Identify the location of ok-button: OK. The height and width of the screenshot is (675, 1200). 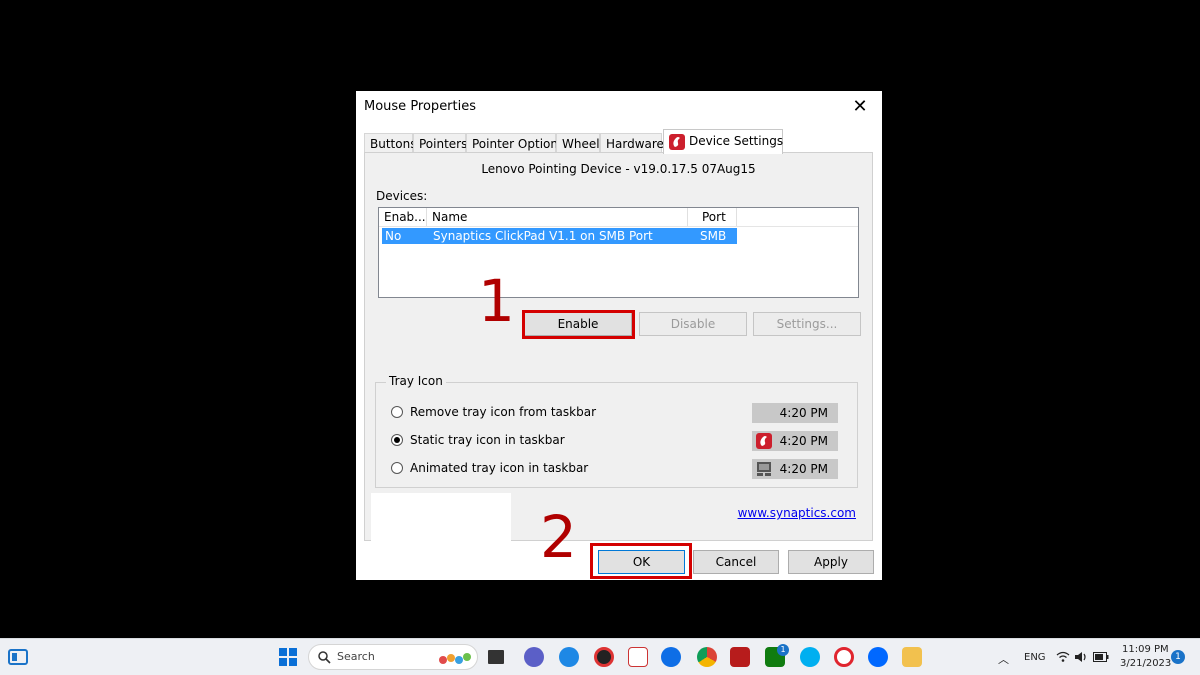
(641, 562).